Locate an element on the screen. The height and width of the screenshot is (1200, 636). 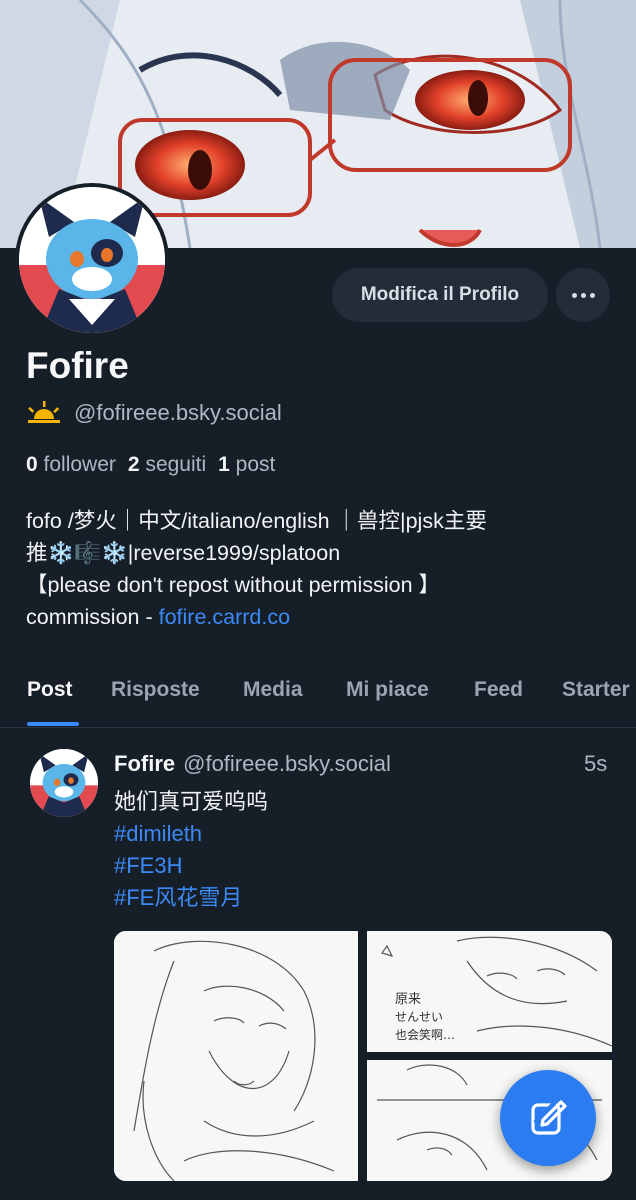
post-header: Fofire @fofireee.bsky.social is located at coordinates (252, 764).